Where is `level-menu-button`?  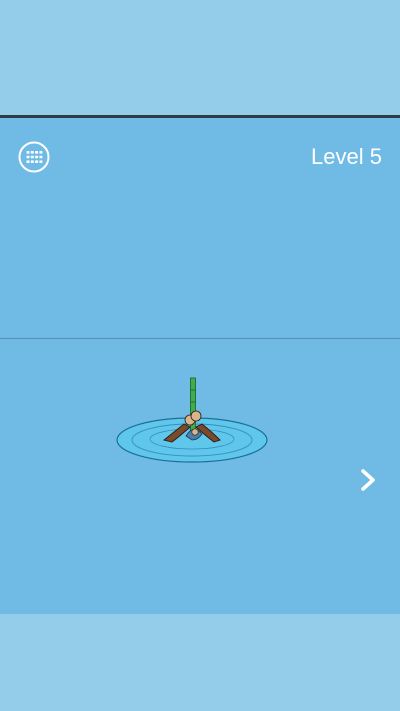
level-menu-button is located at coordinates (34, 157).